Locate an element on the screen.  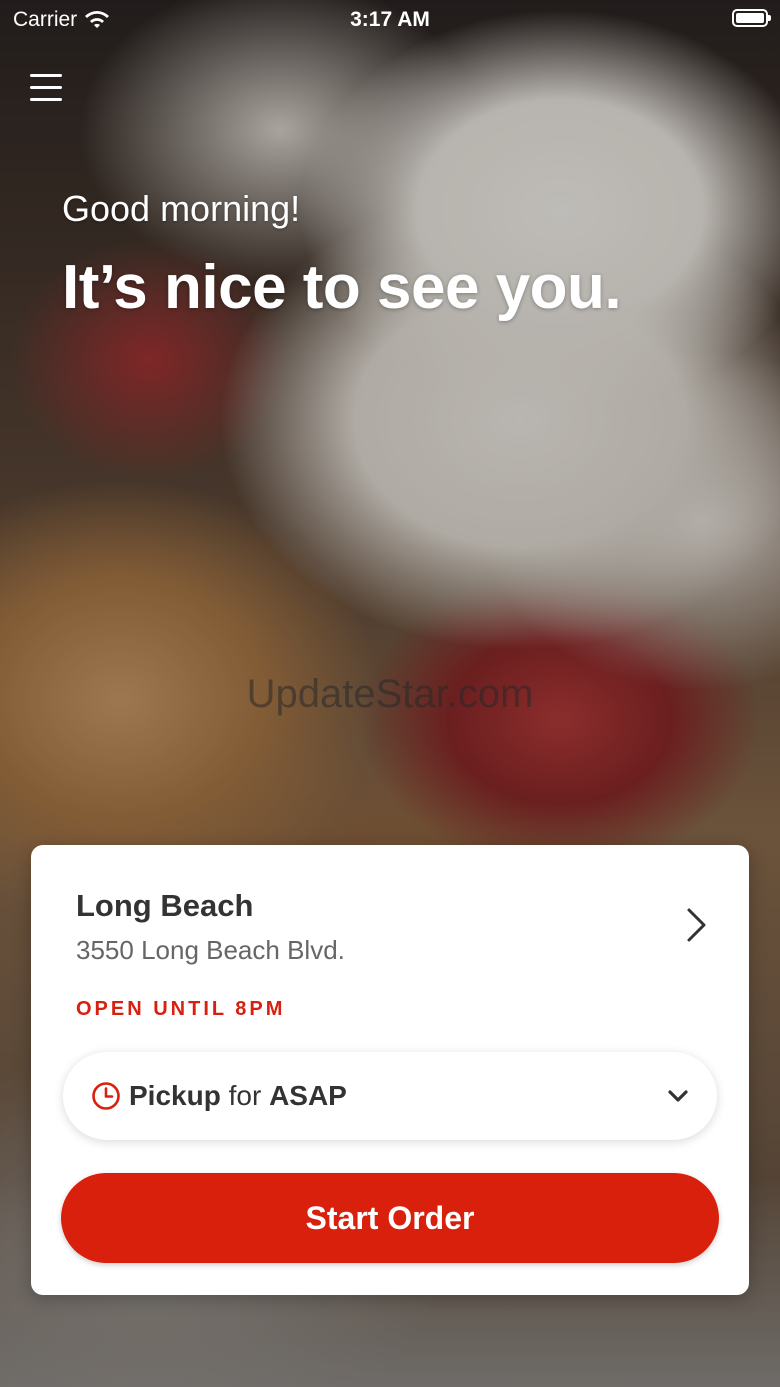
chevron-down-icon is located at coordinates (678, 1096).